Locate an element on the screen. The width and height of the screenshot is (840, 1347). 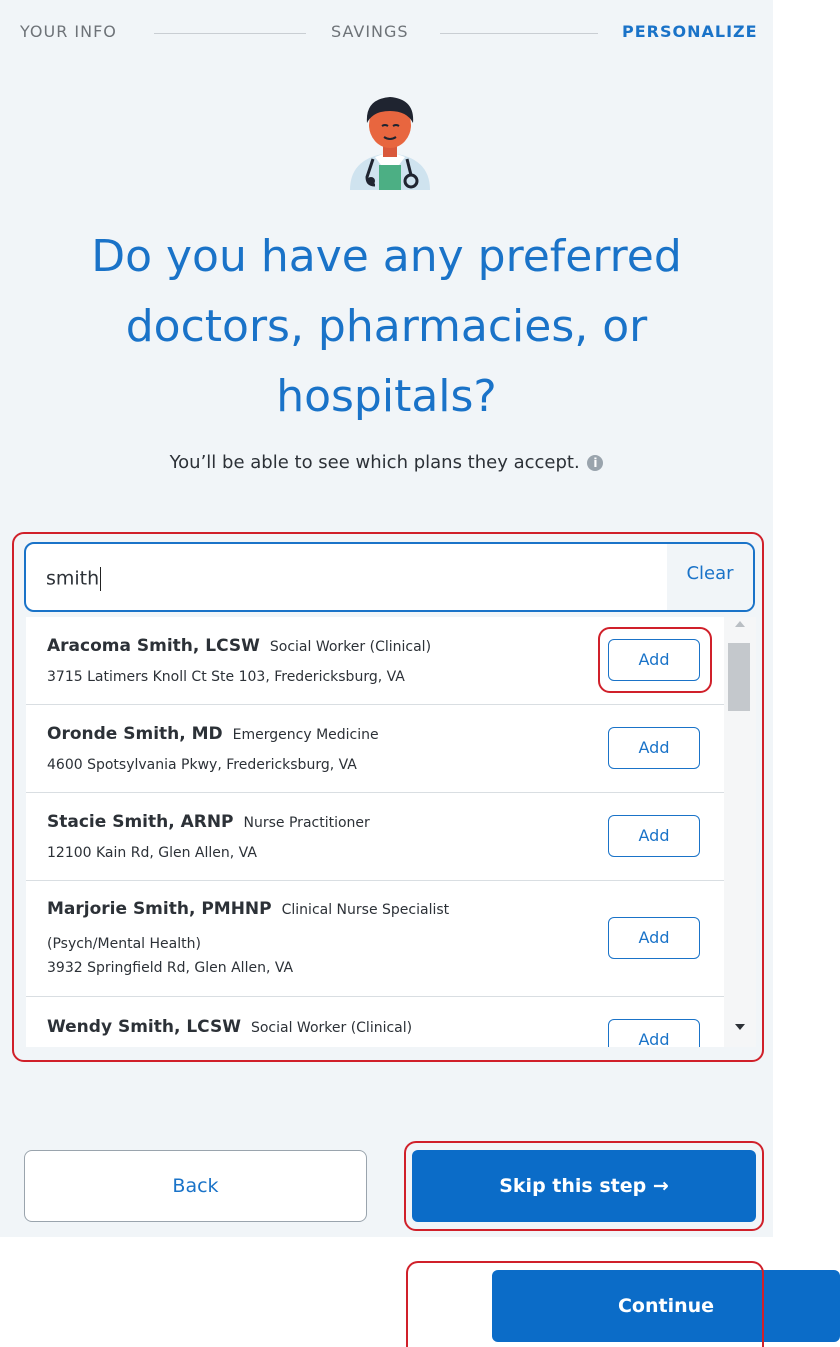
step-savings: SAVINGS is located at coordinates (370, 31).